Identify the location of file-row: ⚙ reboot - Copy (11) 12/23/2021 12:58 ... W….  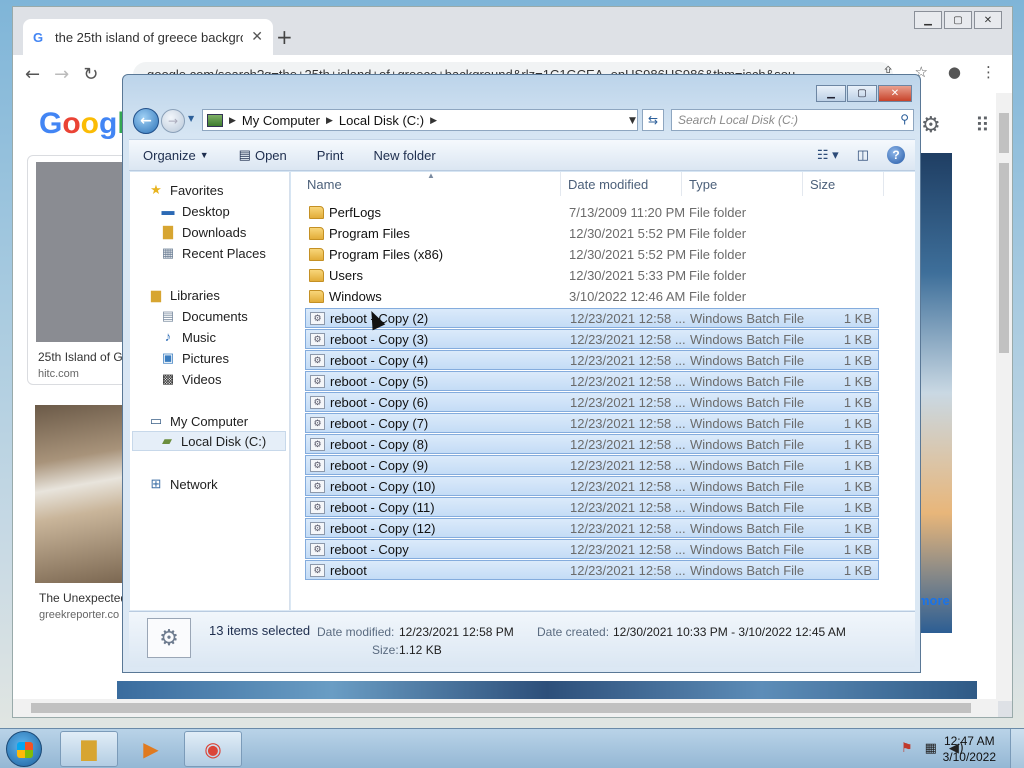
(592, 507).